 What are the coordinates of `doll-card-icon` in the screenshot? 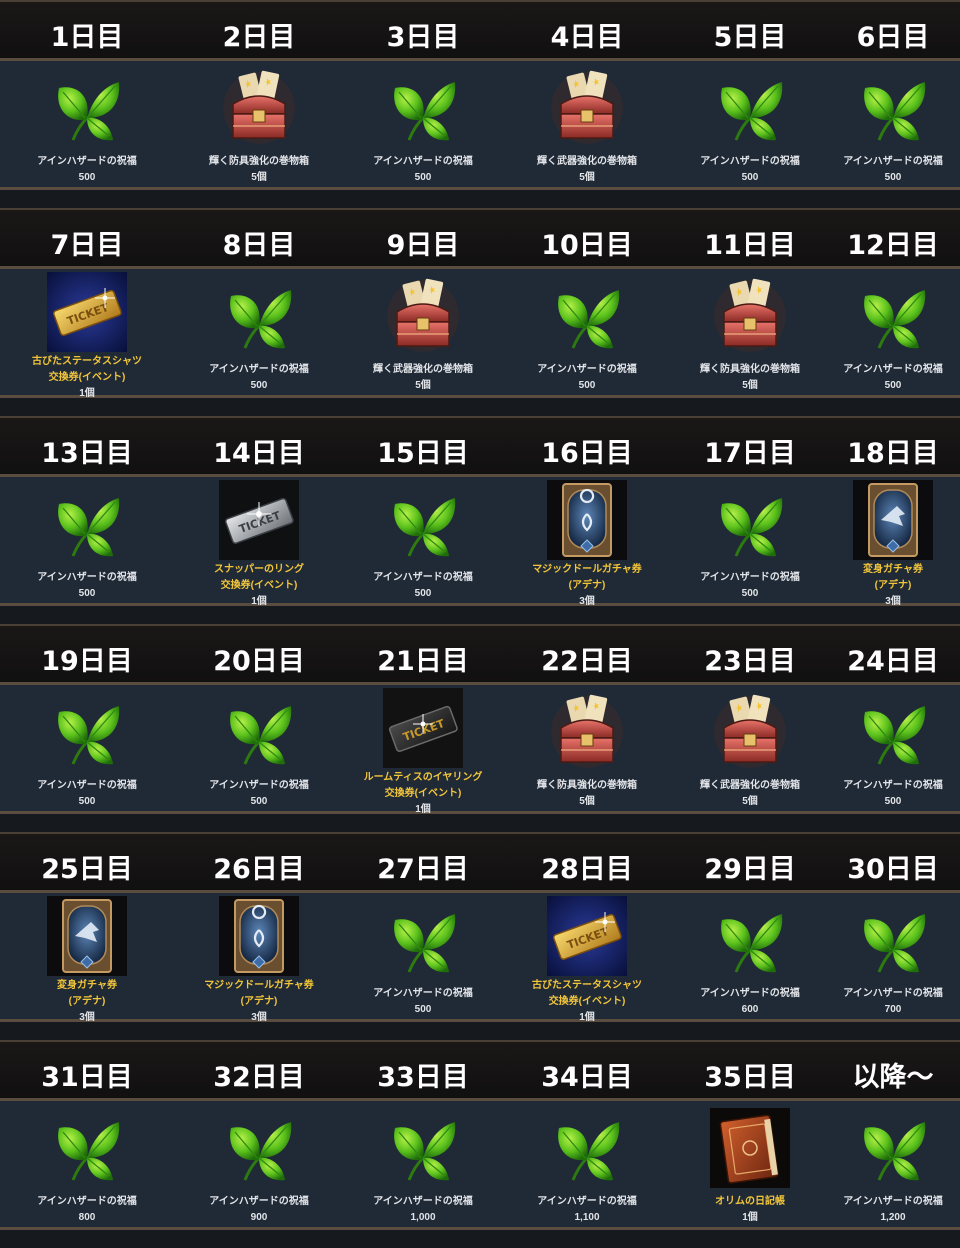 It's located at (259, 936).